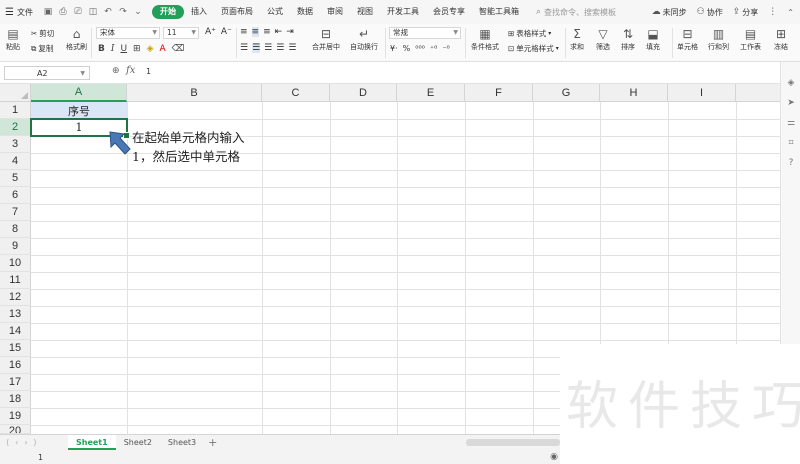  Describe the element at coordinates (364, 39) in the screenshot. I see `wrap-text-button: ↵ 自动换行` at that location.